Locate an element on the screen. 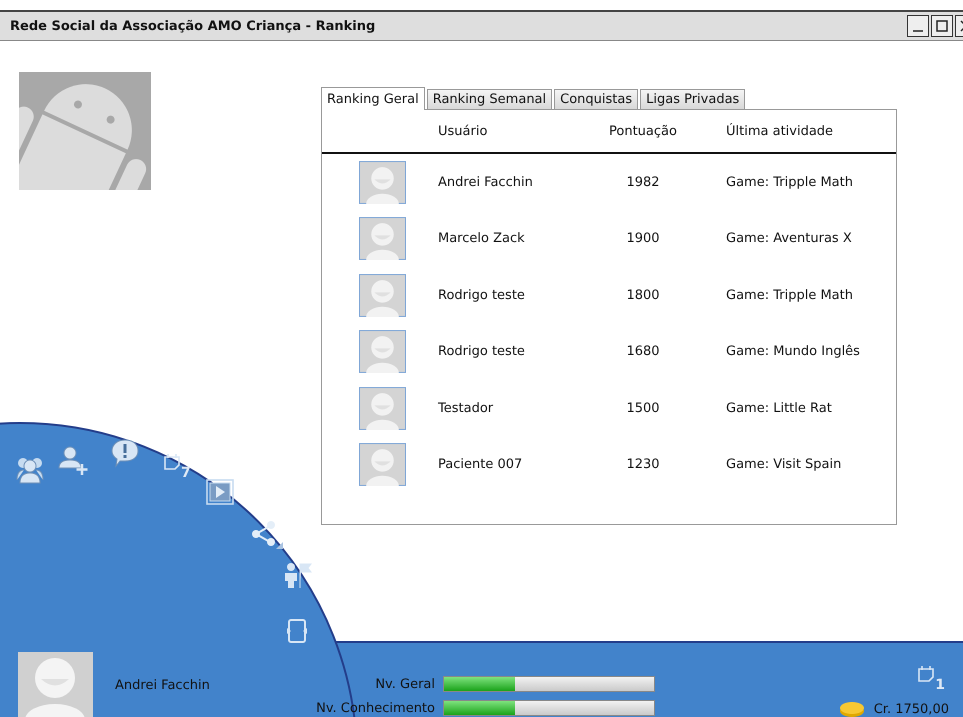  column-header: Última atividade is located at coordinates (779, 131).